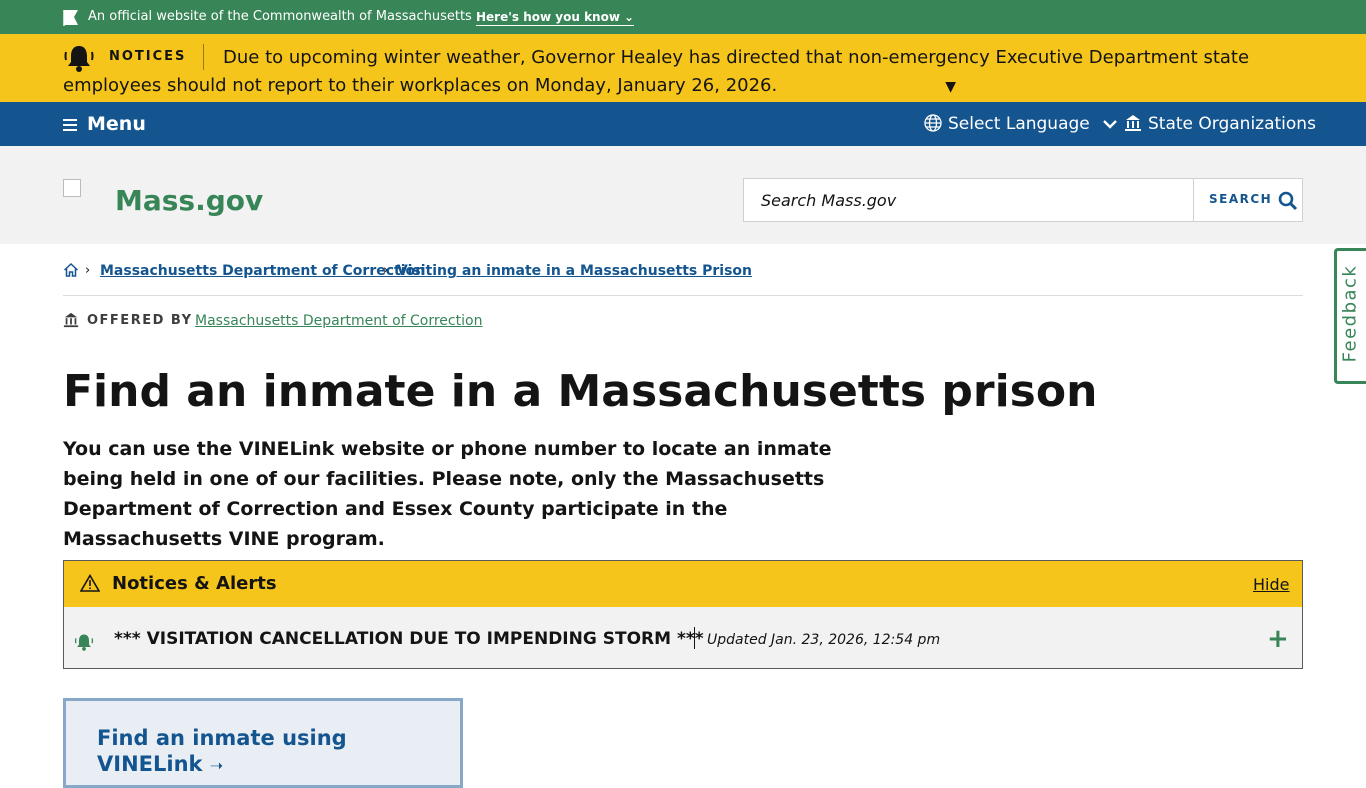  What do you see at coordinates (1277, 584) in the screenshot?
I see `hide-alerts-link: Hide` at bounding box center [1277, 584].